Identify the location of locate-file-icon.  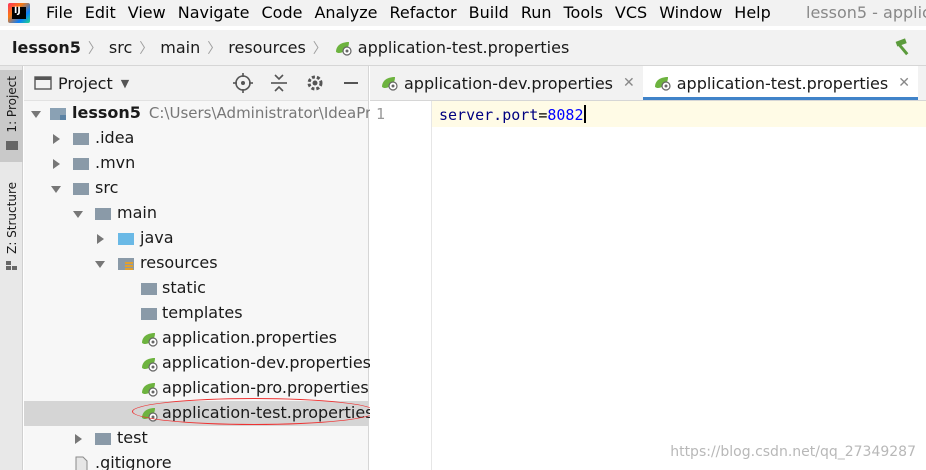
(243, 83).